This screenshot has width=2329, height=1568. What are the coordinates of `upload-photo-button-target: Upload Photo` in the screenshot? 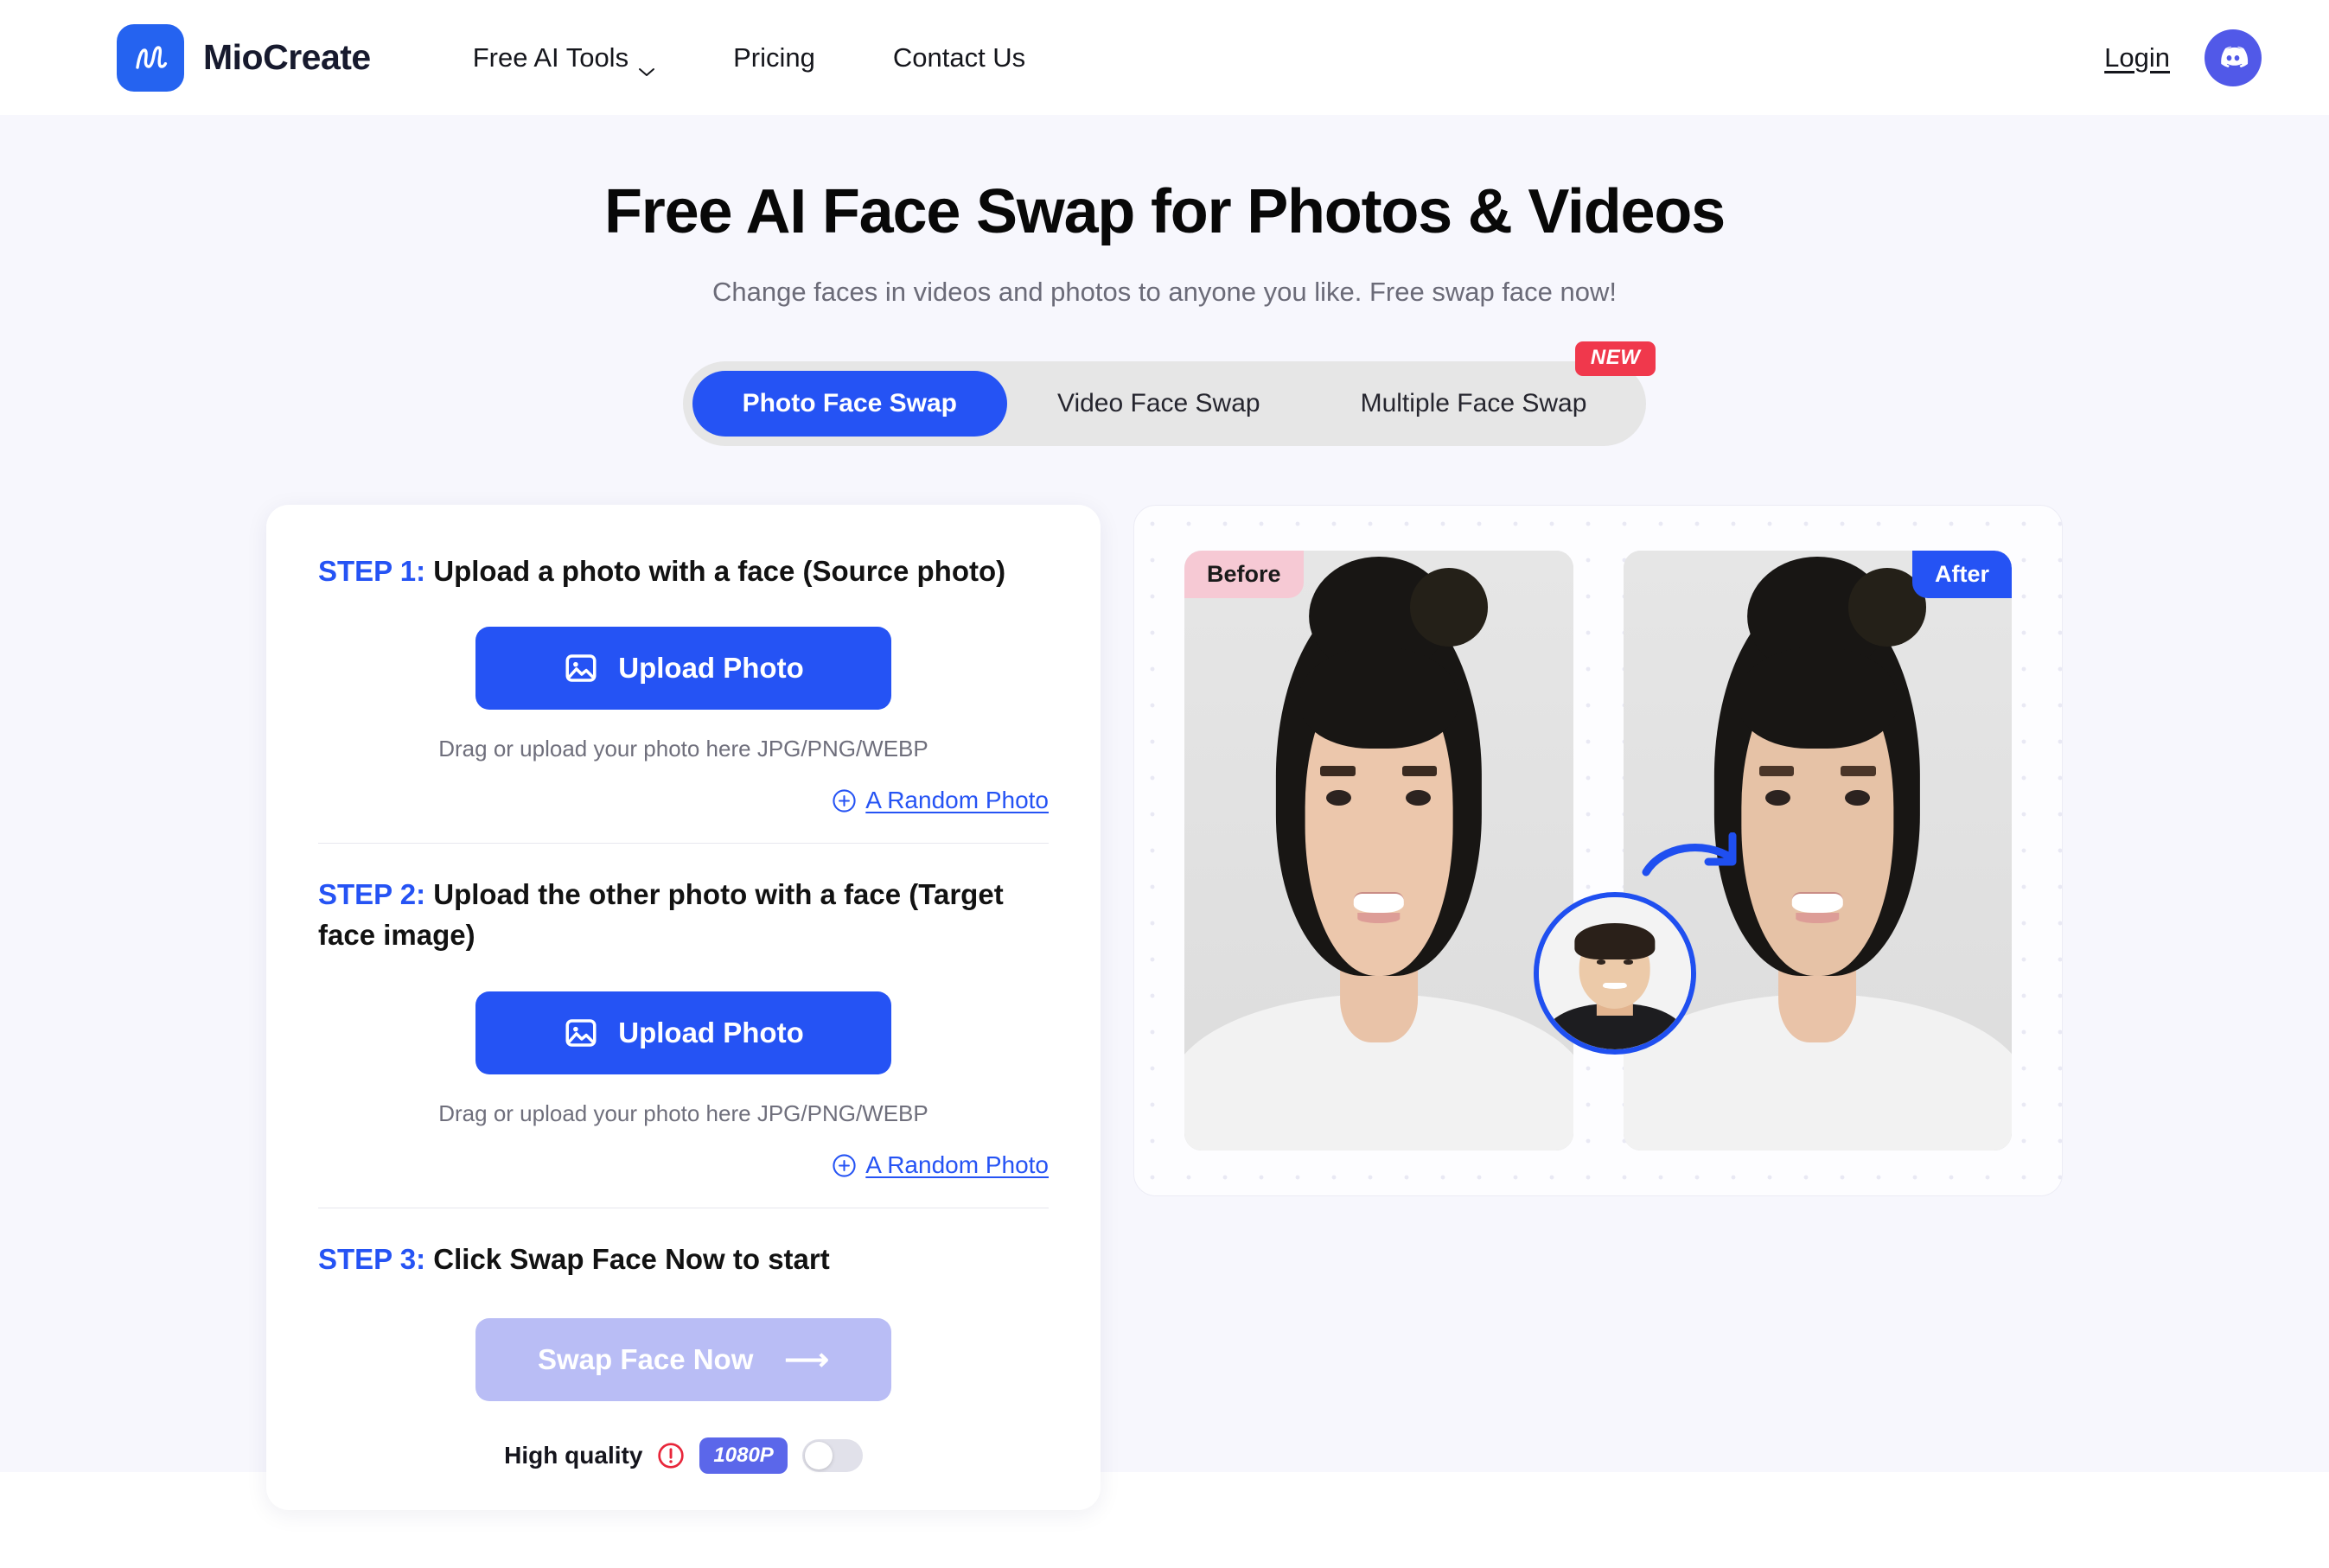 It's located at (683, 1033).